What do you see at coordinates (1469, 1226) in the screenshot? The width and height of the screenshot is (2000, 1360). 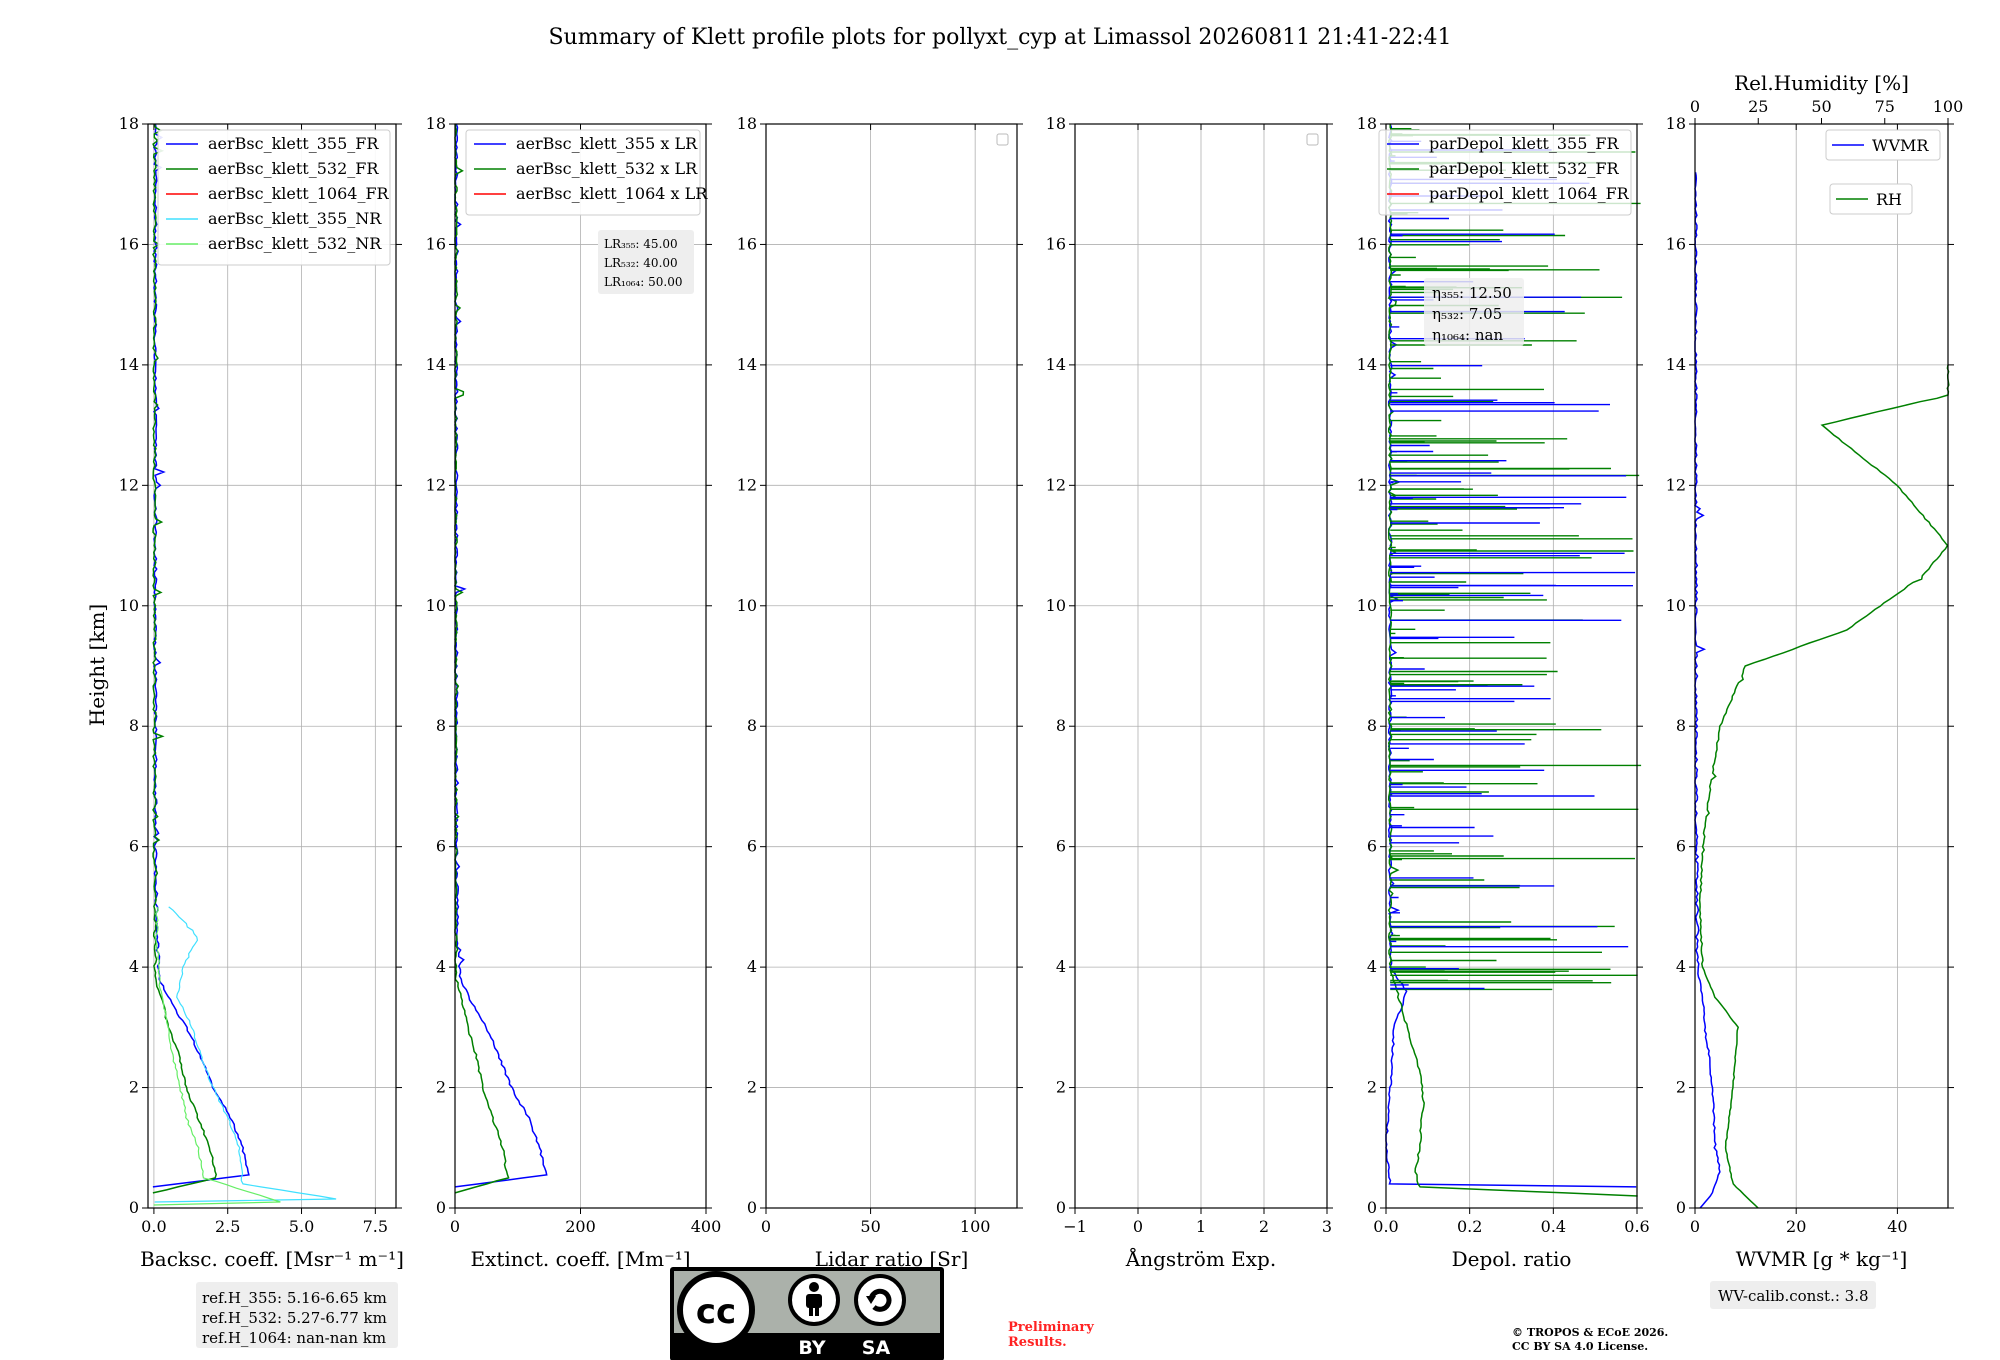 I see `x-tick-label: 0.2` at bounding box center [1469, 1226].